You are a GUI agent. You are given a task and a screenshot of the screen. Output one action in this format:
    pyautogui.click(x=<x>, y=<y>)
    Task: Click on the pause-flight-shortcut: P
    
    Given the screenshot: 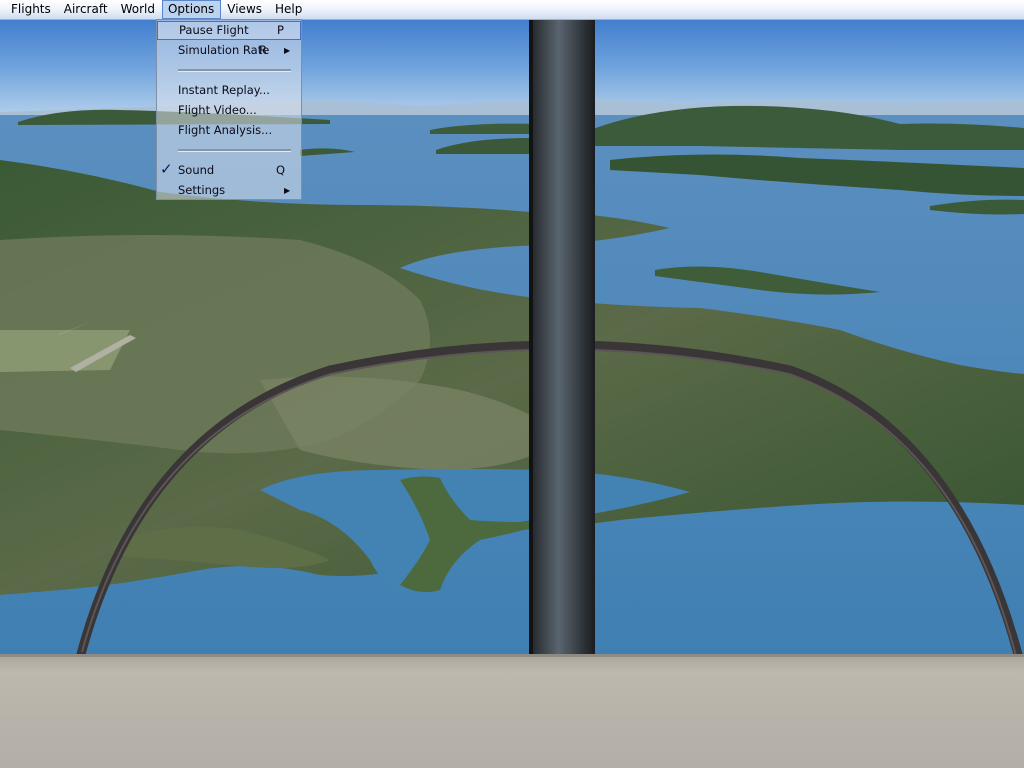 What is the action you would take?
    pyautogui.click(x=280, y=30)
    